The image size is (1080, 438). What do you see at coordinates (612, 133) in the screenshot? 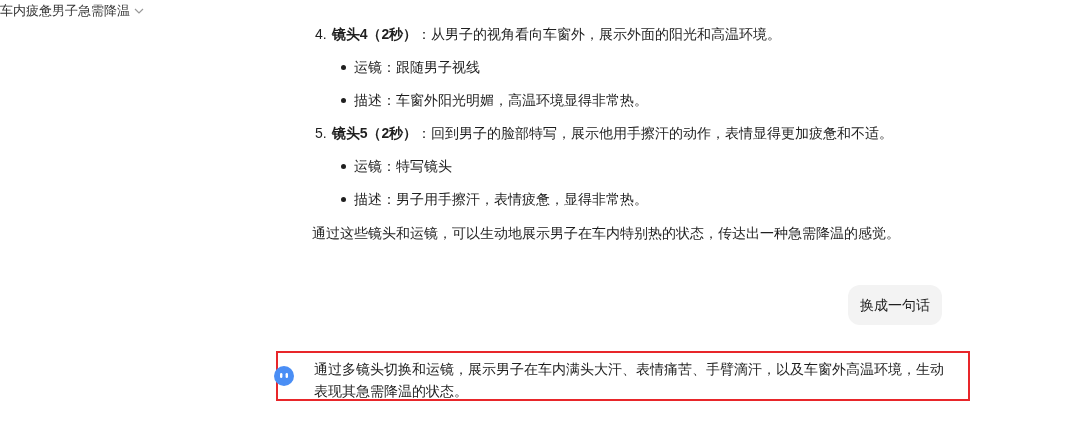
I see `step-text: 镜头5（2秒）：回到男子的脸部特写，展示他用手擦汗的动作，表情显得更加疲惫和不适。` at bounding box center [612, 133].